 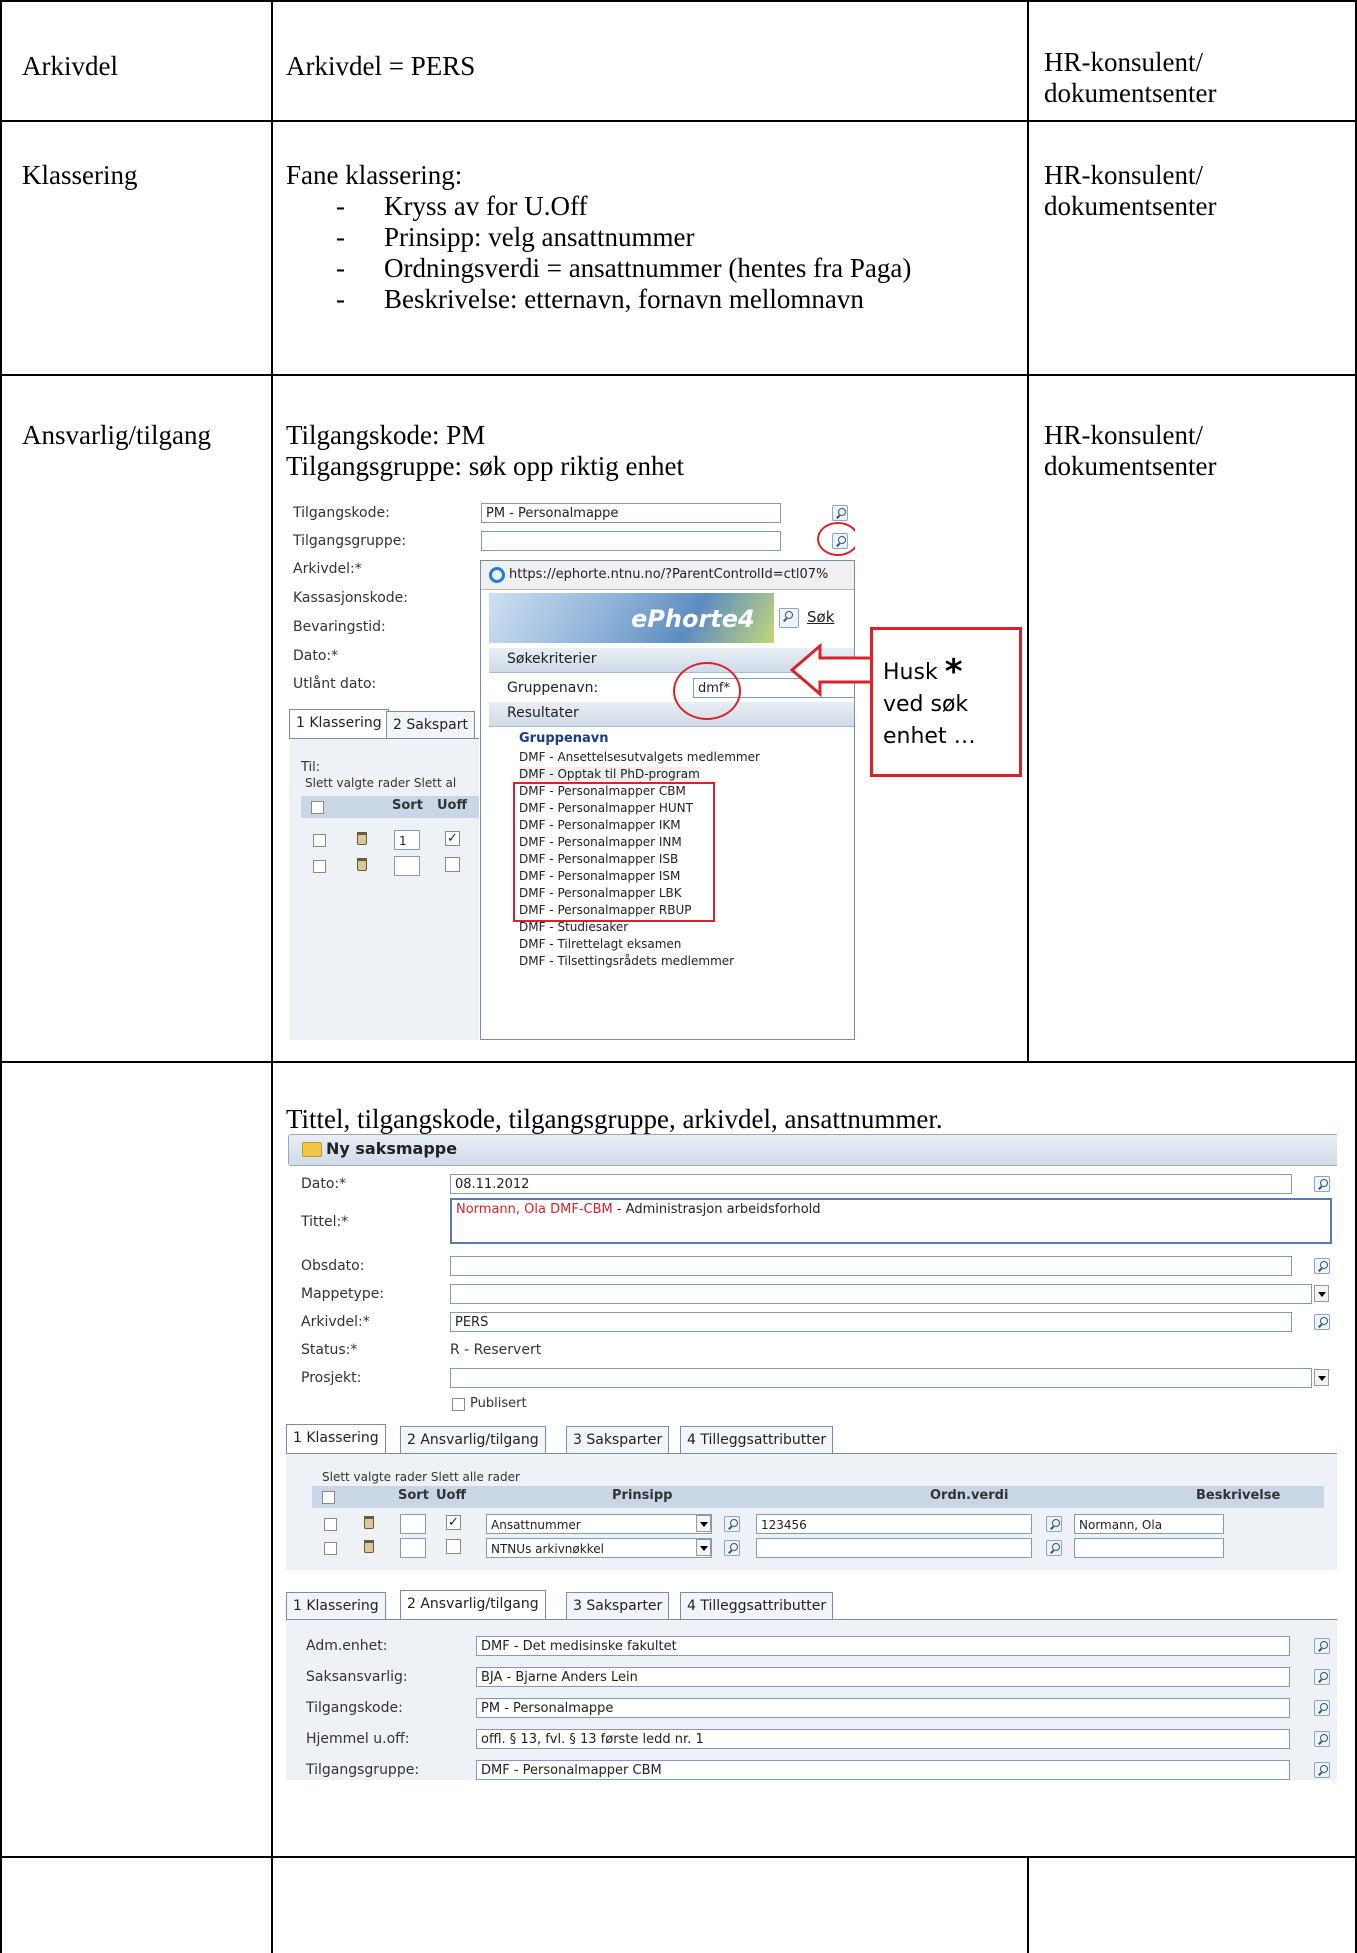 I want to click on sok-label: Søk, so click(x=821, y=617).